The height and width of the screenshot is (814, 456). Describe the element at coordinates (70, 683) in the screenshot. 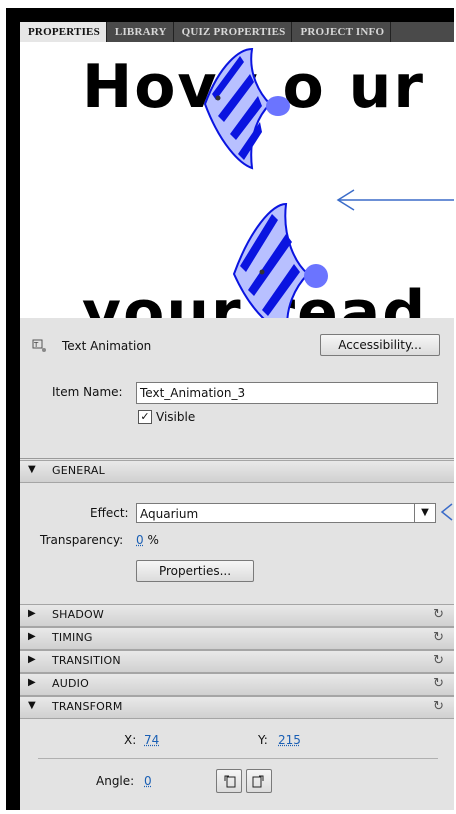

I see `section-audio-label: AUDIO` at that location.